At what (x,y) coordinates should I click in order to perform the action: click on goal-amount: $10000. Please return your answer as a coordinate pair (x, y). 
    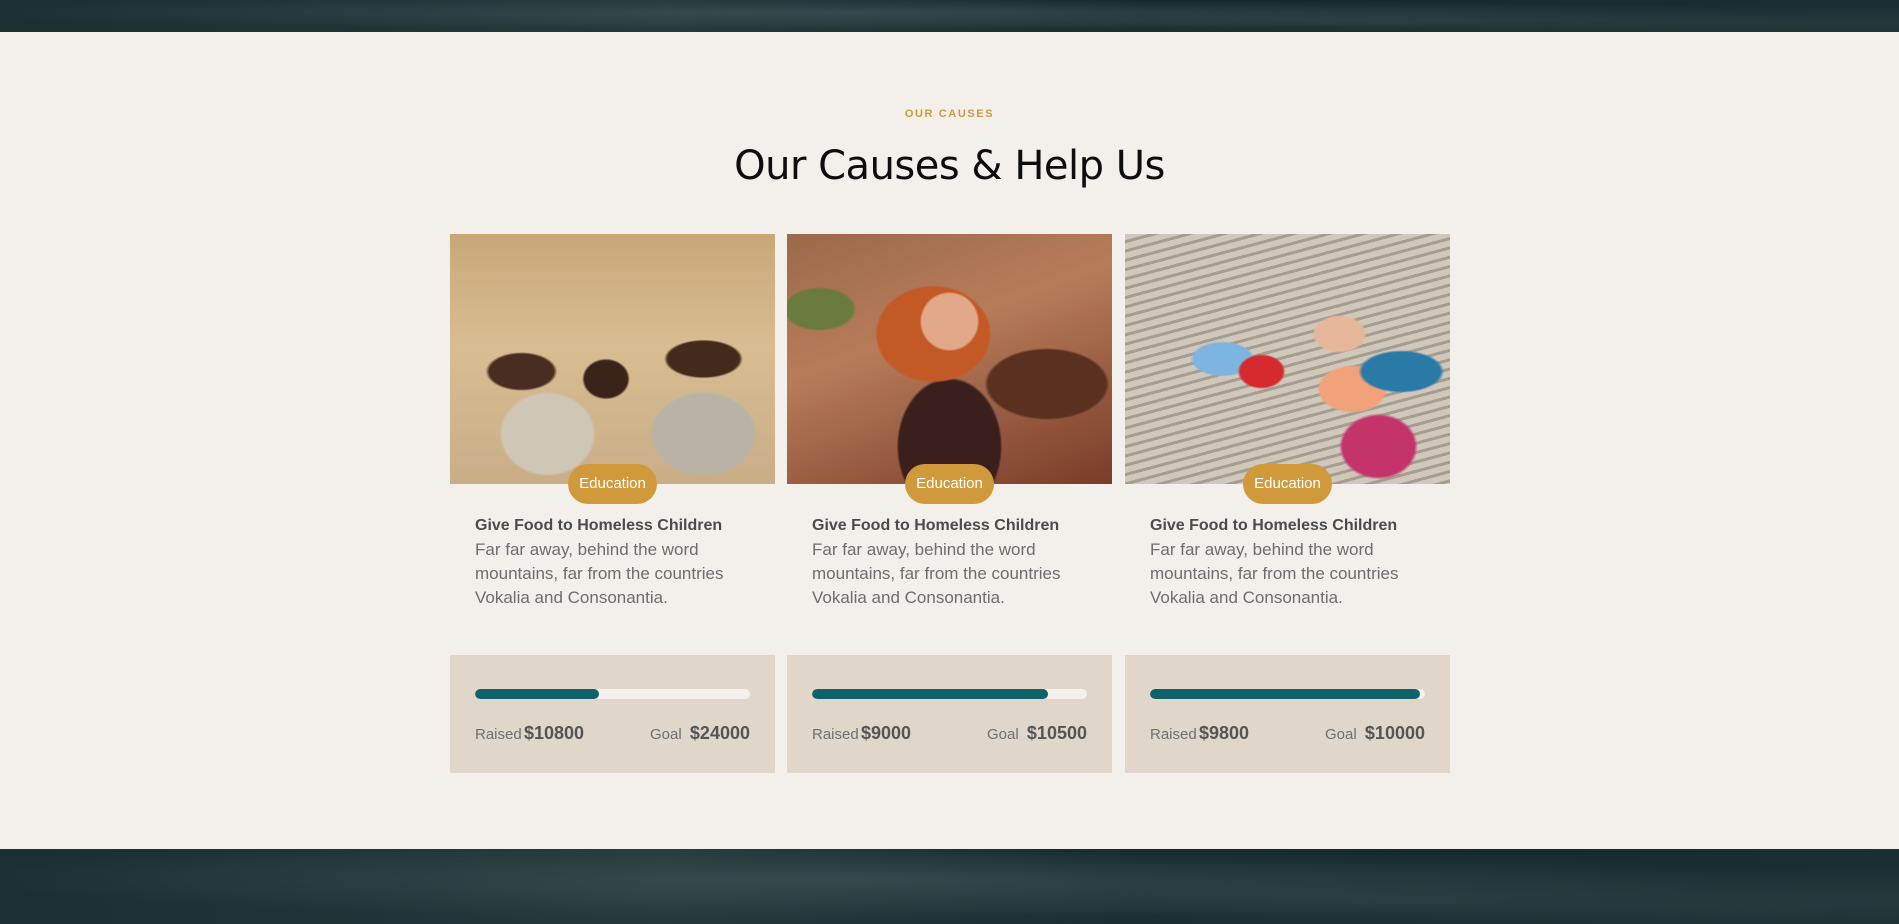
    Looking at the image, I should click on (1394, 733).